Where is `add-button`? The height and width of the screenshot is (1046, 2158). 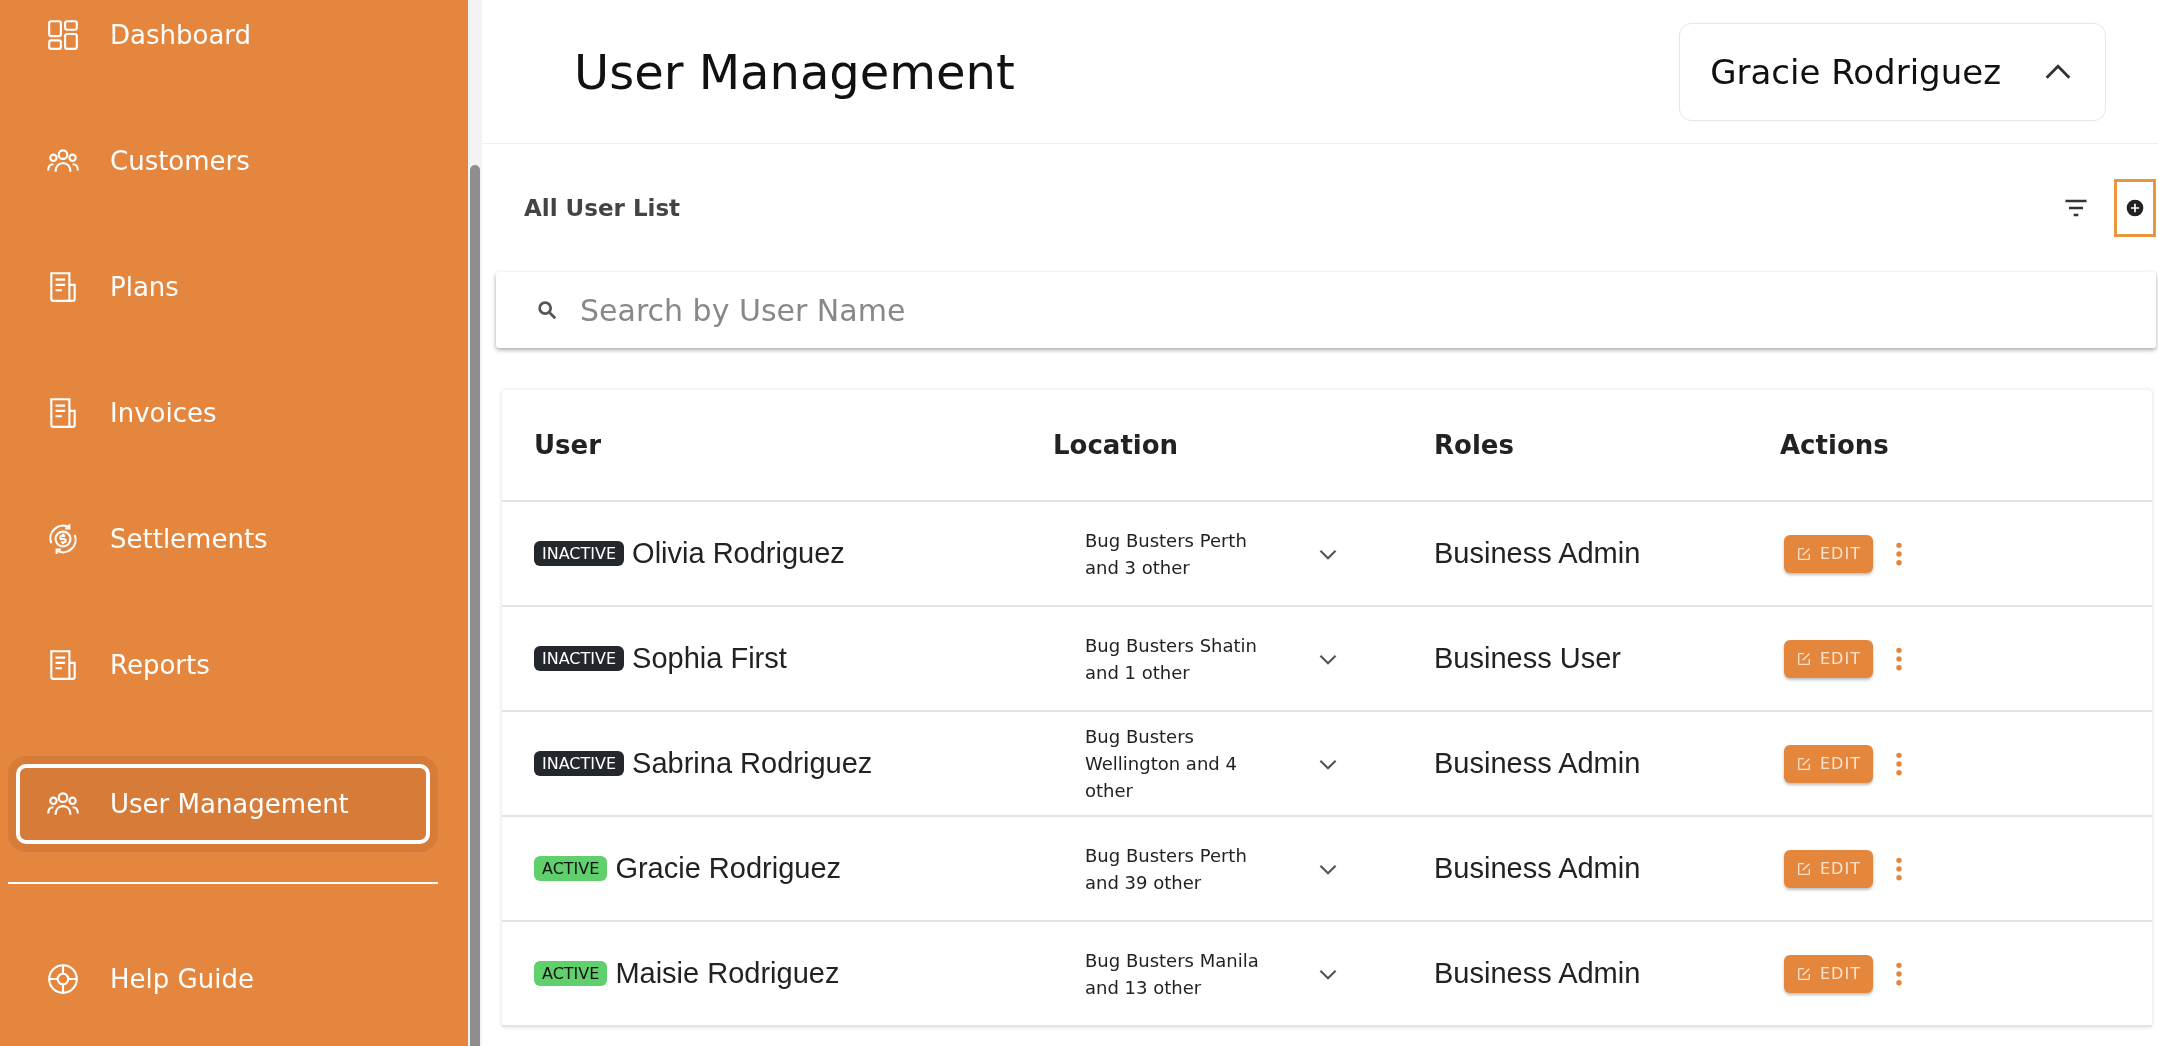 add-button is located at coordinates (2135, 208).